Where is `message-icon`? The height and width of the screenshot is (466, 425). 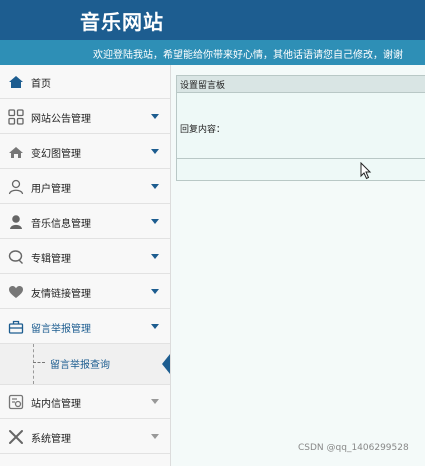
message-icon is located at coordinates (16, 402).